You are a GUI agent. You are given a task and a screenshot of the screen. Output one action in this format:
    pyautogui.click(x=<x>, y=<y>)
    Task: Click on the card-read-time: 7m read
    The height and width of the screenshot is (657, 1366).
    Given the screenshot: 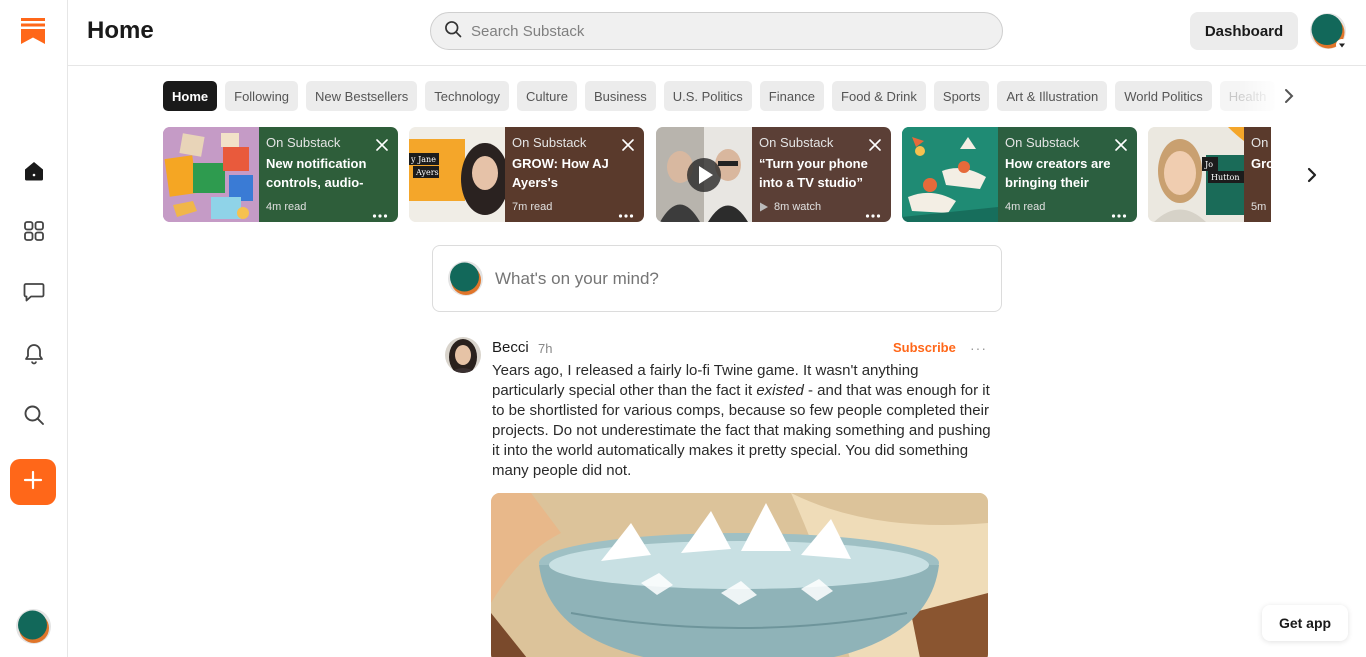 What is the action you would take?
    pyautogui.click(x=532, y=207)
    